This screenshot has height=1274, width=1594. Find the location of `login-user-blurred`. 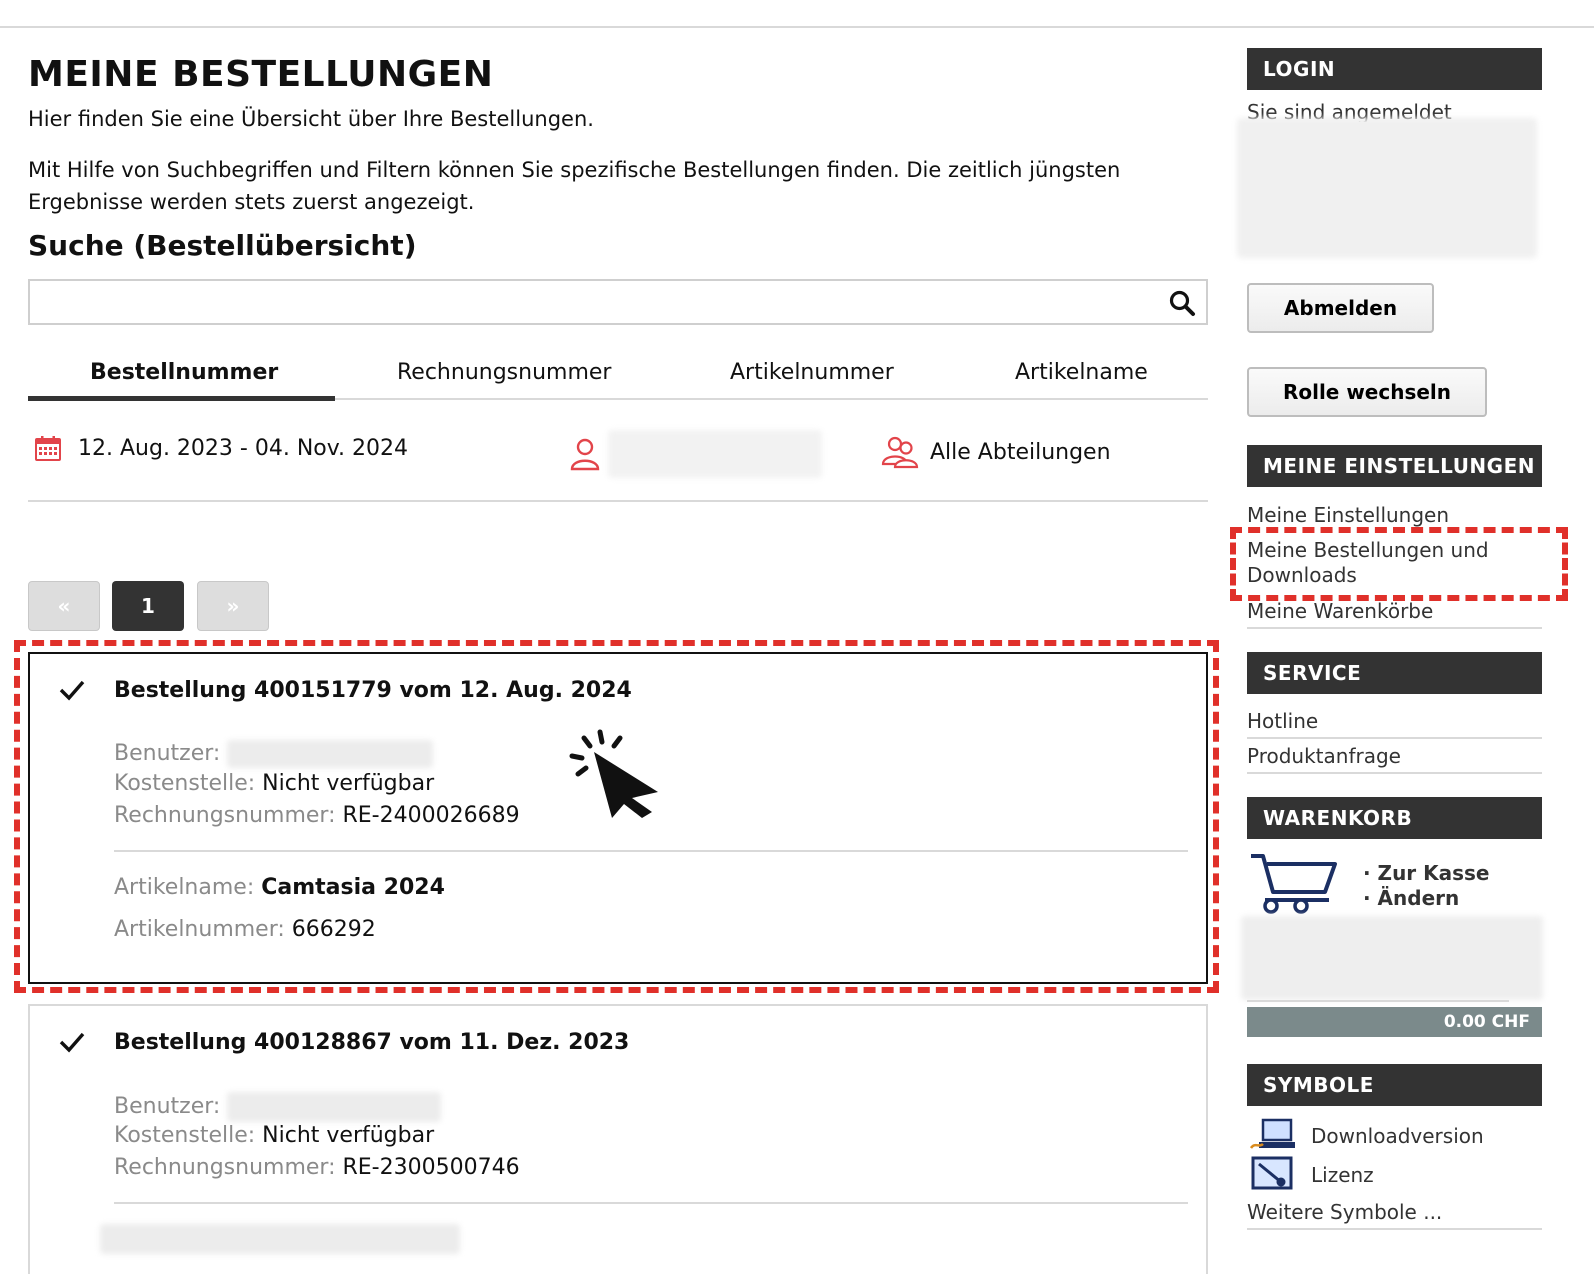

login-user-blurred is located at coordinates (1387, 188).